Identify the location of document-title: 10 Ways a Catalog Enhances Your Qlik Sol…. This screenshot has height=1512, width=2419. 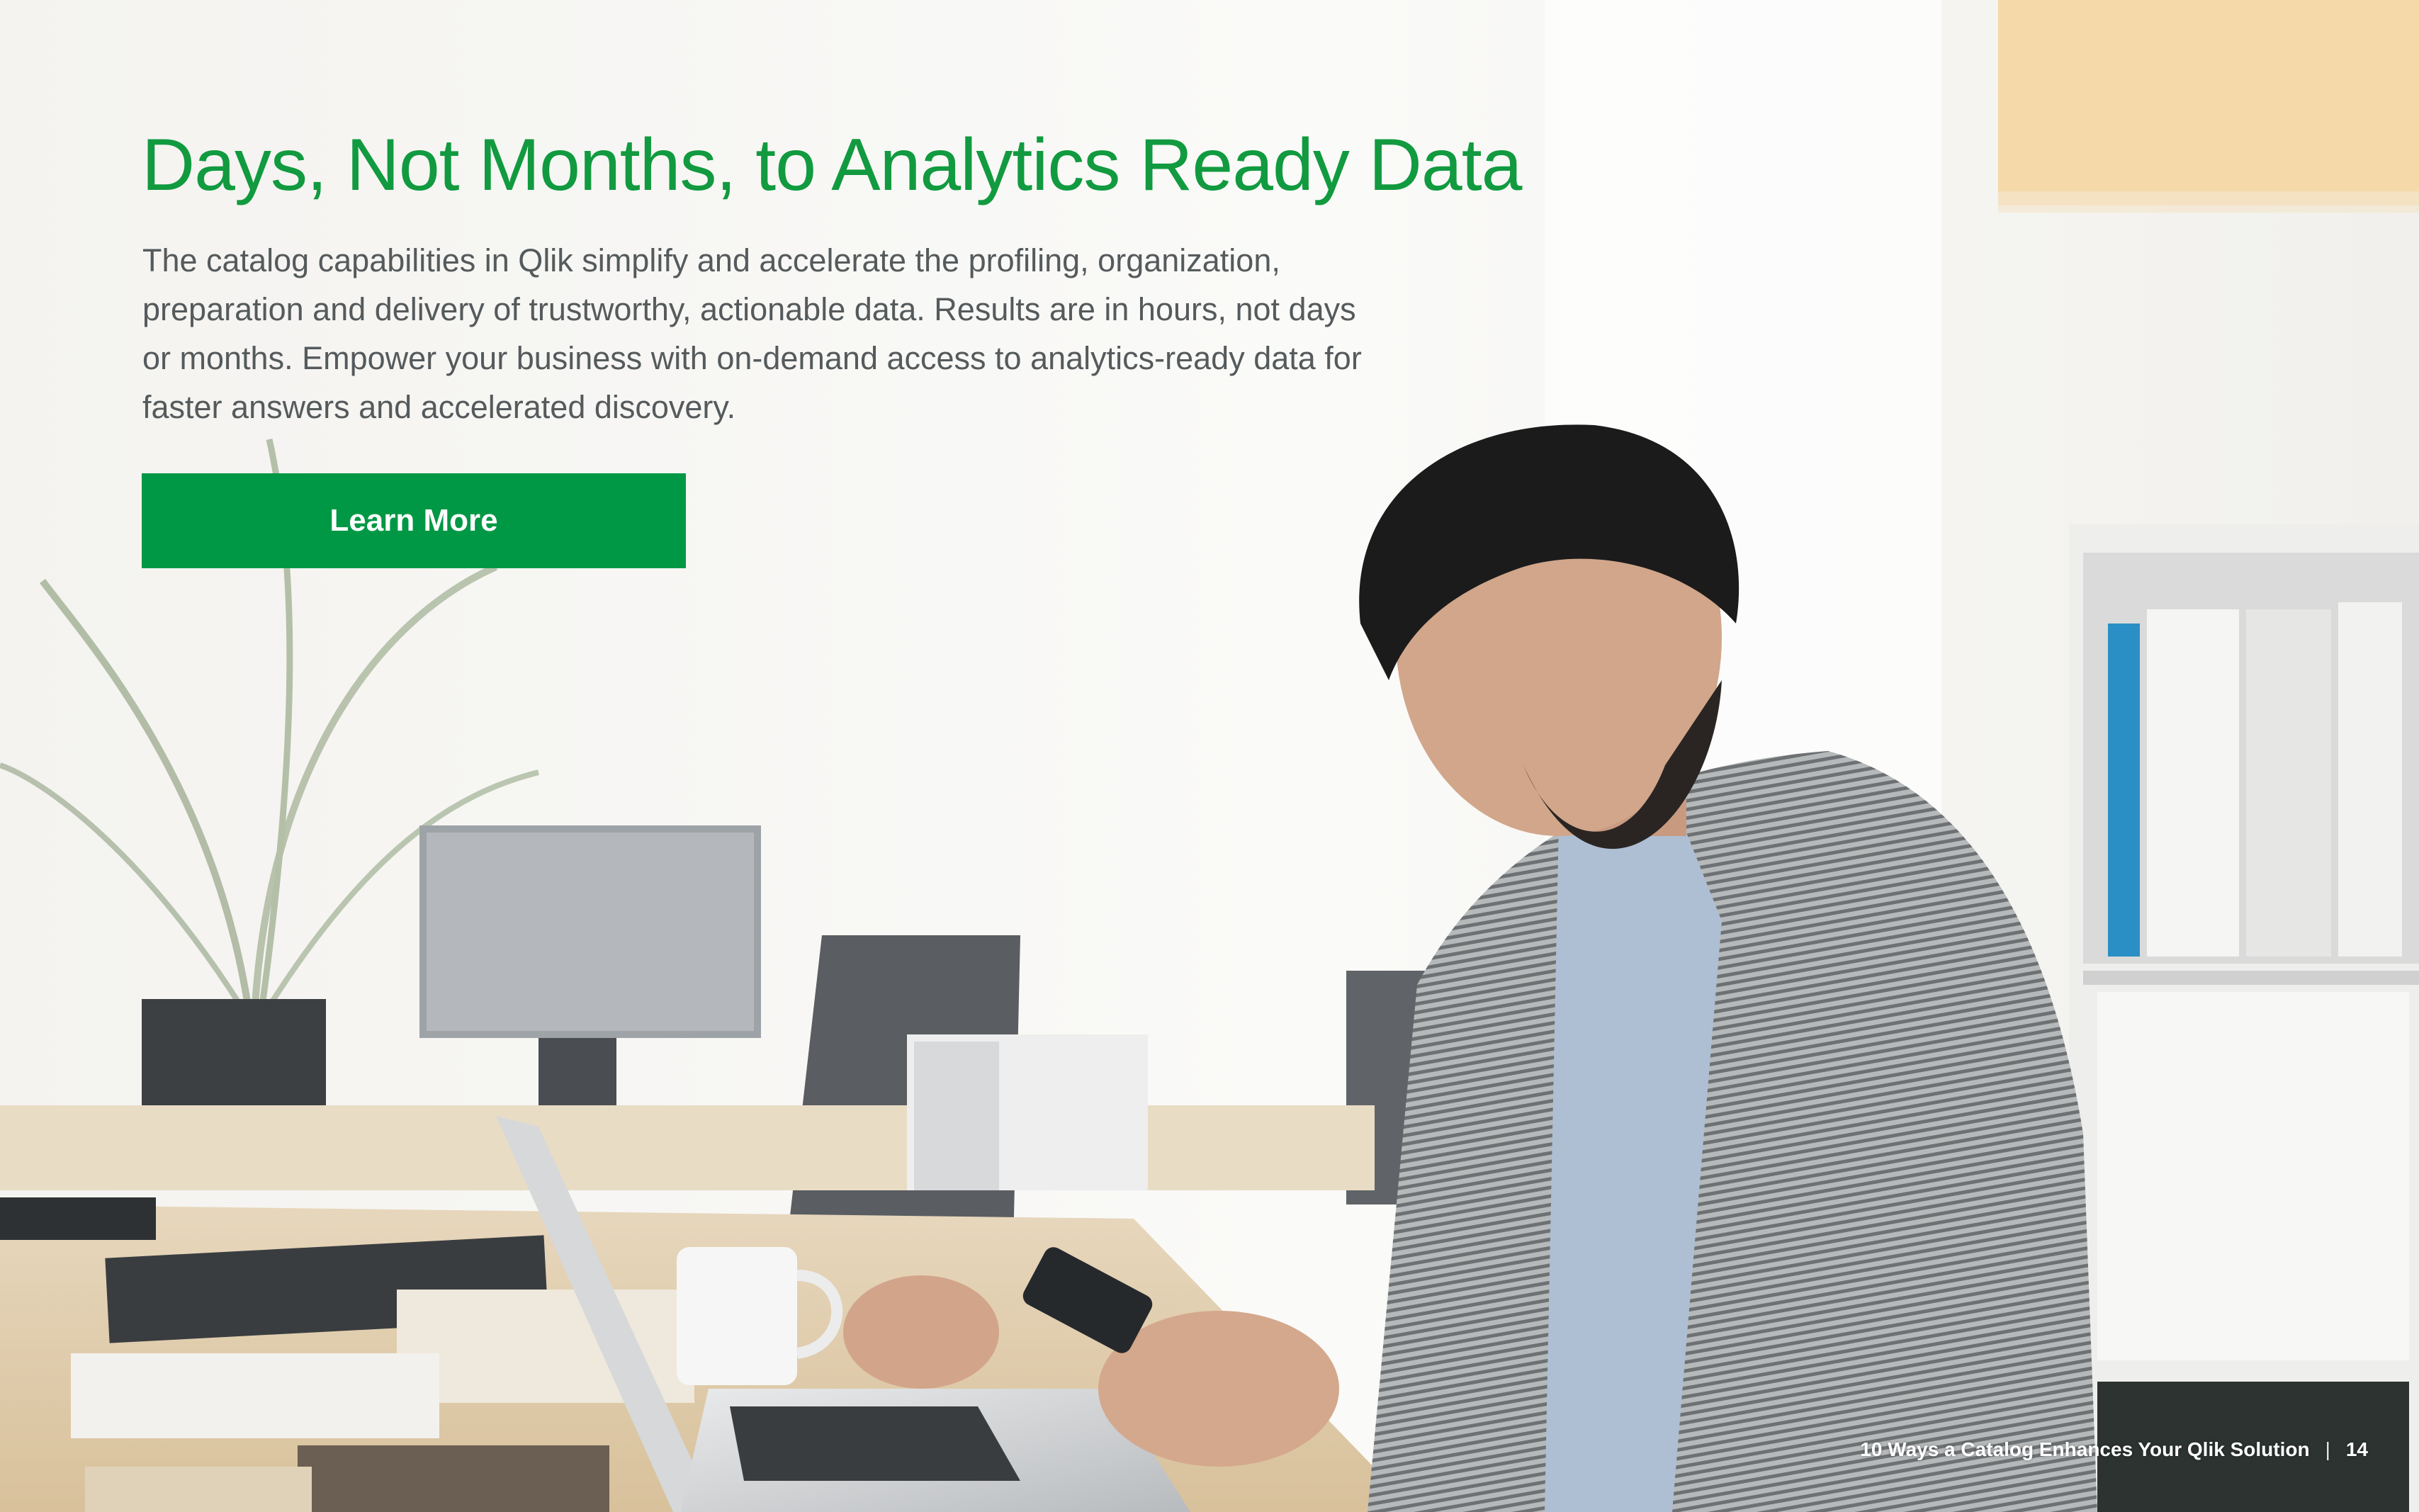
(2085, 1449).